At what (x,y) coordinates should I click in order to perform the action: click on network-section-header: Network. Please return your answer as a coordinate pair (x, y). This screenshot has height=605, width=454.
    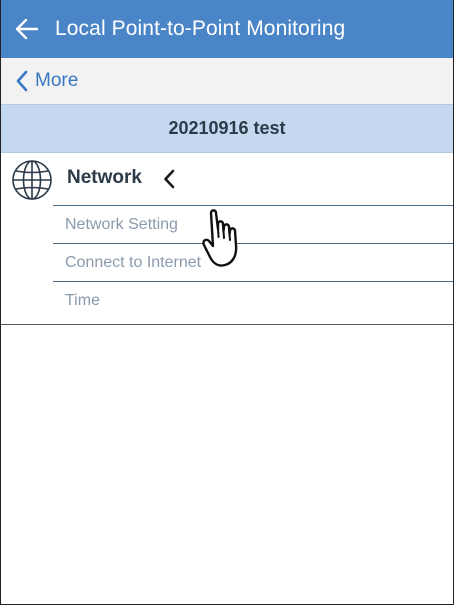
    Looking at the image, I should click on (227, 179).